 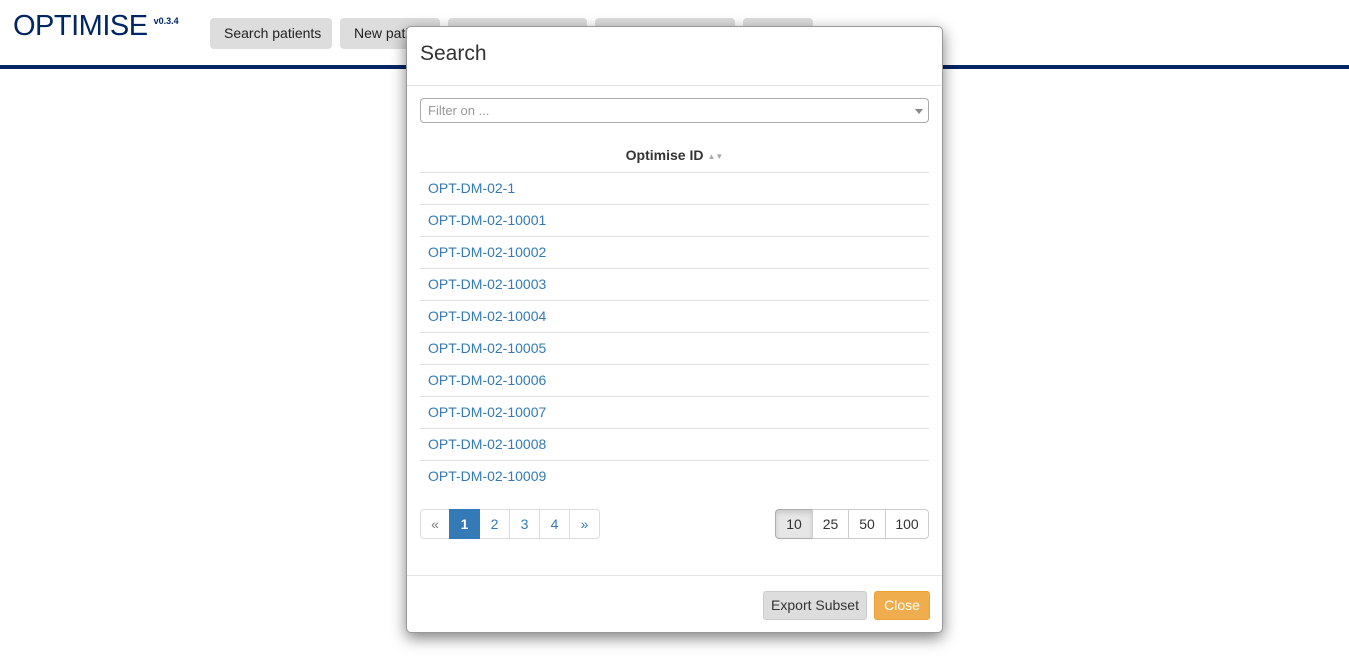 What do you see at coordinates (674, 381) in the screenshot?
I see `table-row: OPT-DM-02-10006` at bounding box center [674, 381].